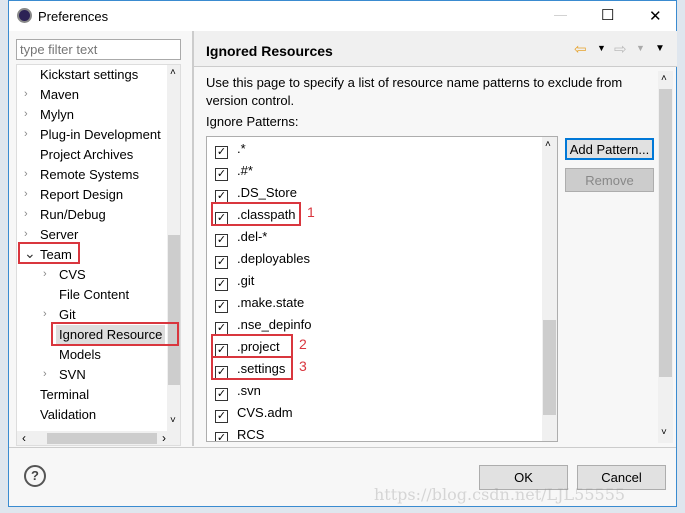  What do you see at coordinates (607, 15) in the screenshot?
I see `maximize-button: ☐` at bounding box center [607, 15].